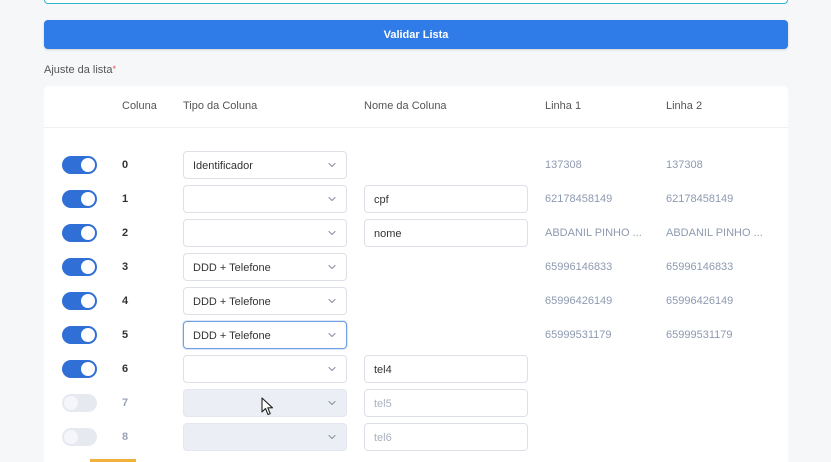 This screenshot has height=462, width=831. Describe the element at coordinates (125, 165) in the screenshot. I see `column-index: 0` at that location.